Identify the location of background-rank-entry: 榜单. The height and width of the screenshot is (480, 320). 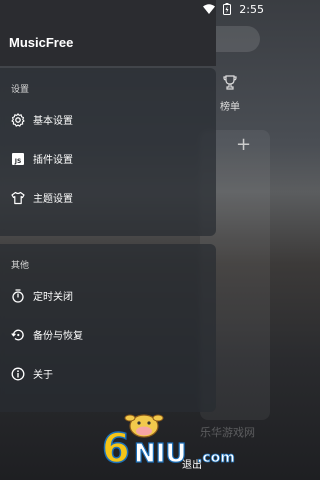
(230, 94).